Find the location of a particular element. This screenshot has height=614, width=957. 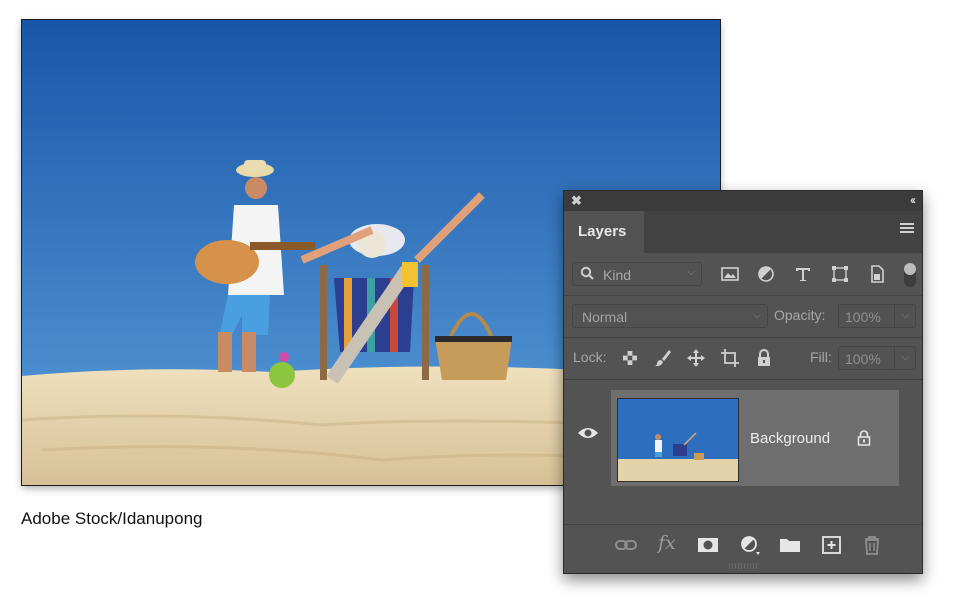

layer-row-background: Background is located at coordinates (755, 438).